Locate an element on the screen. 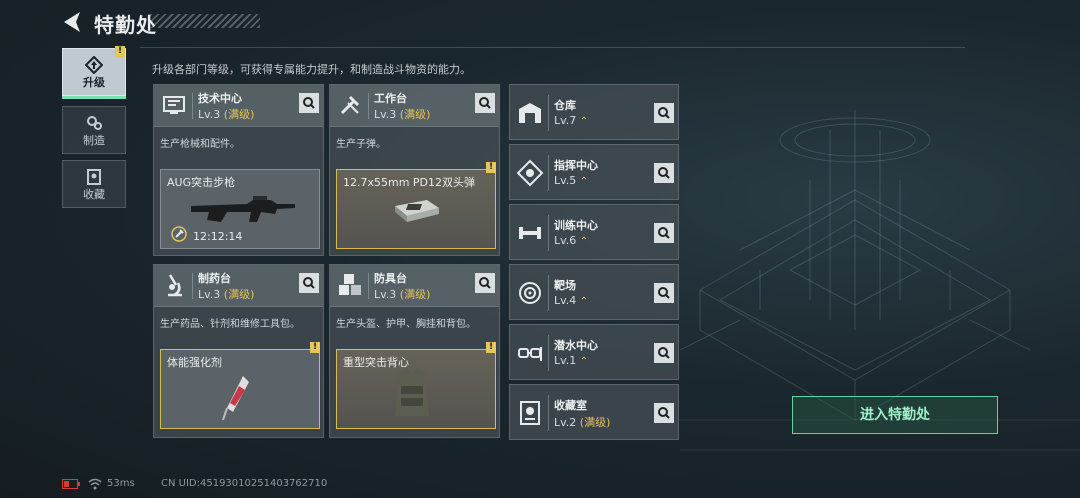 This screenshot has width=1080, height=498. level-value: Lv.7 is located at coordinates (565, 120).